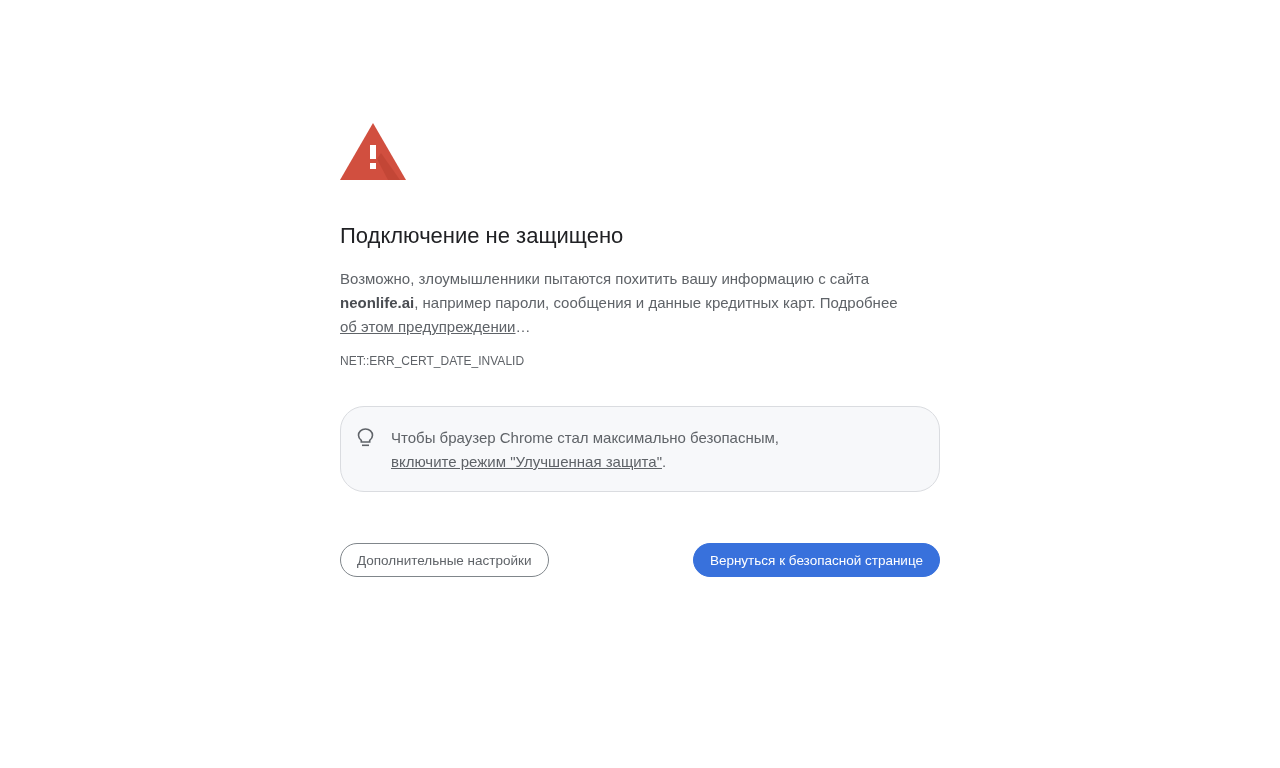  What do you see at coordinates (526, 461) in the screenshot?
I see `enhanced-protection-link: включите режим "Улучшенная защита"` at bounding box center [526, 461].